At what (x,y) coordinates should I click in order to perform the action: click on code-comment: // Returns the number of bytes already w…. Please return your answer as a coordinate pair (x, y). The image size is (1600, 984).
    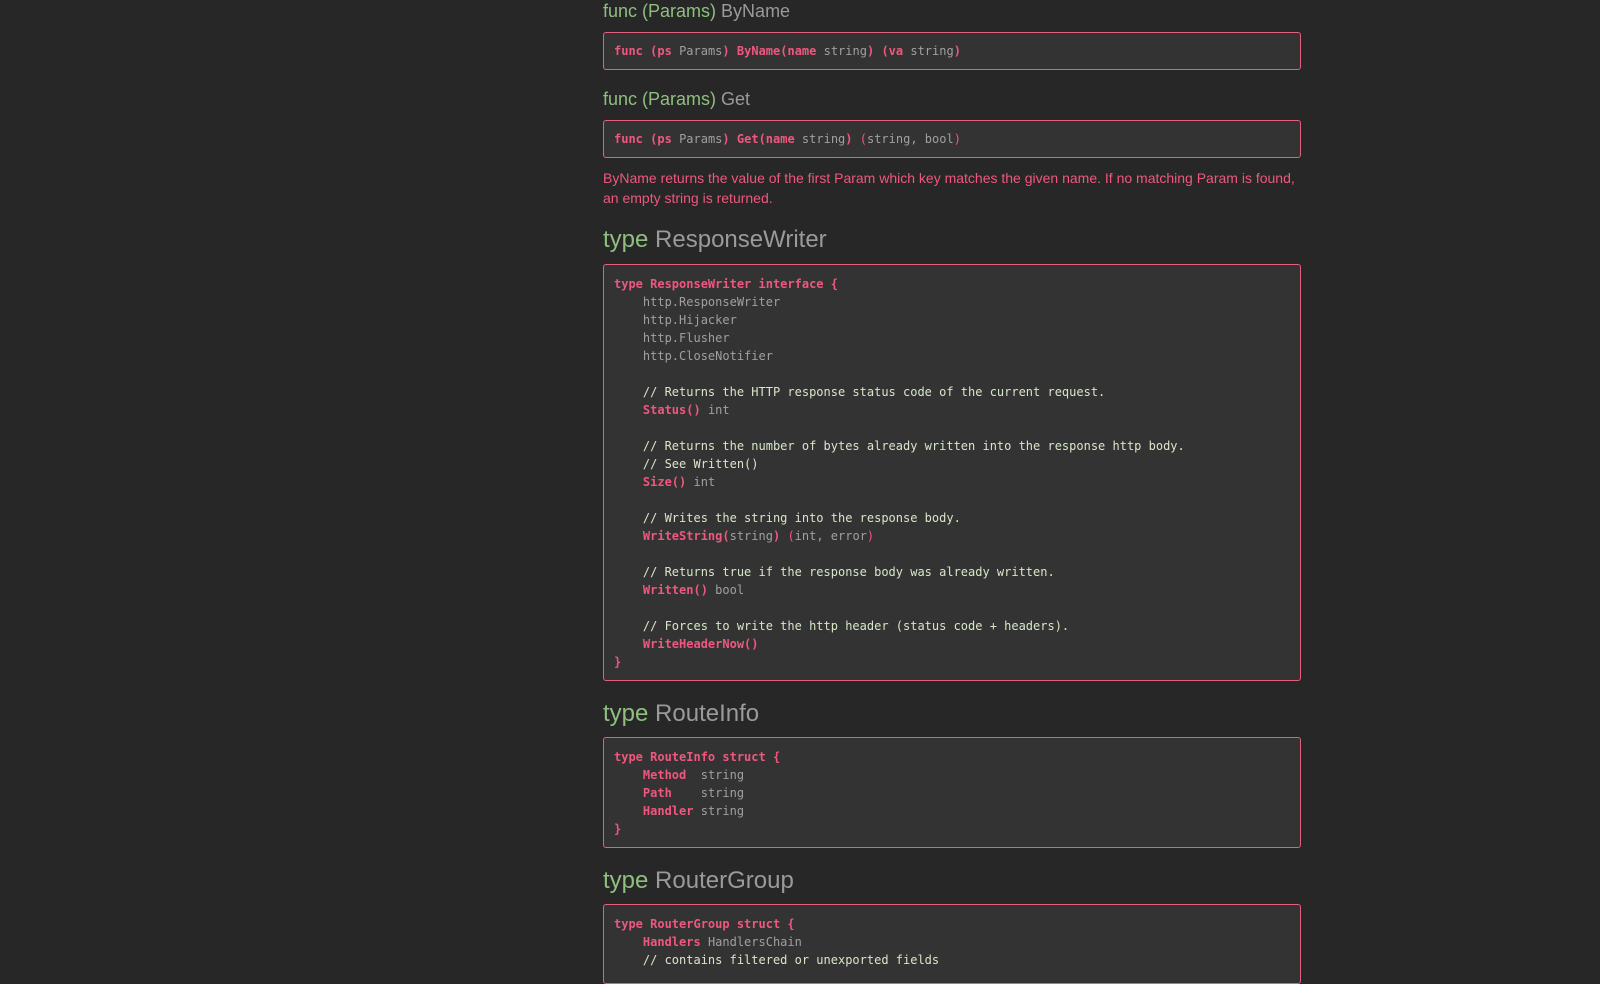
    Looking at the image, I should click on (913, 446).